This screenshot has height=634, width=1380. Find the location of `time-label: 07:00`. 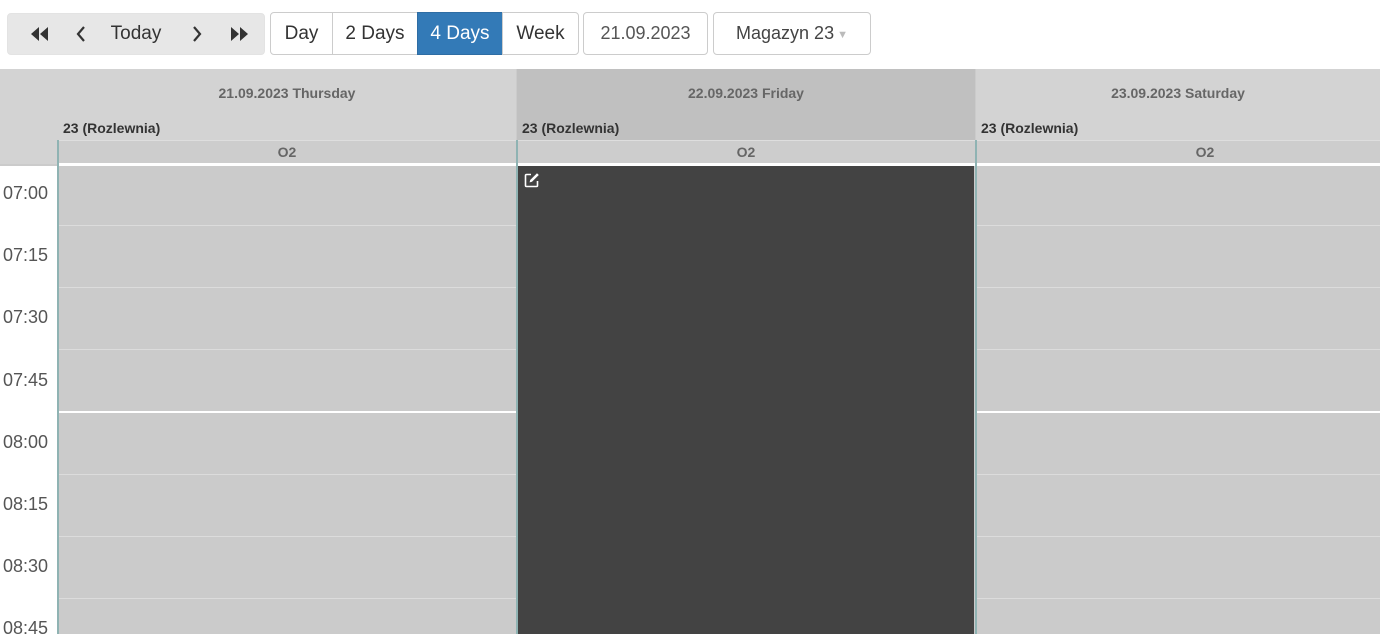

time-label: 07:00 is located at coordinates (26, 193).